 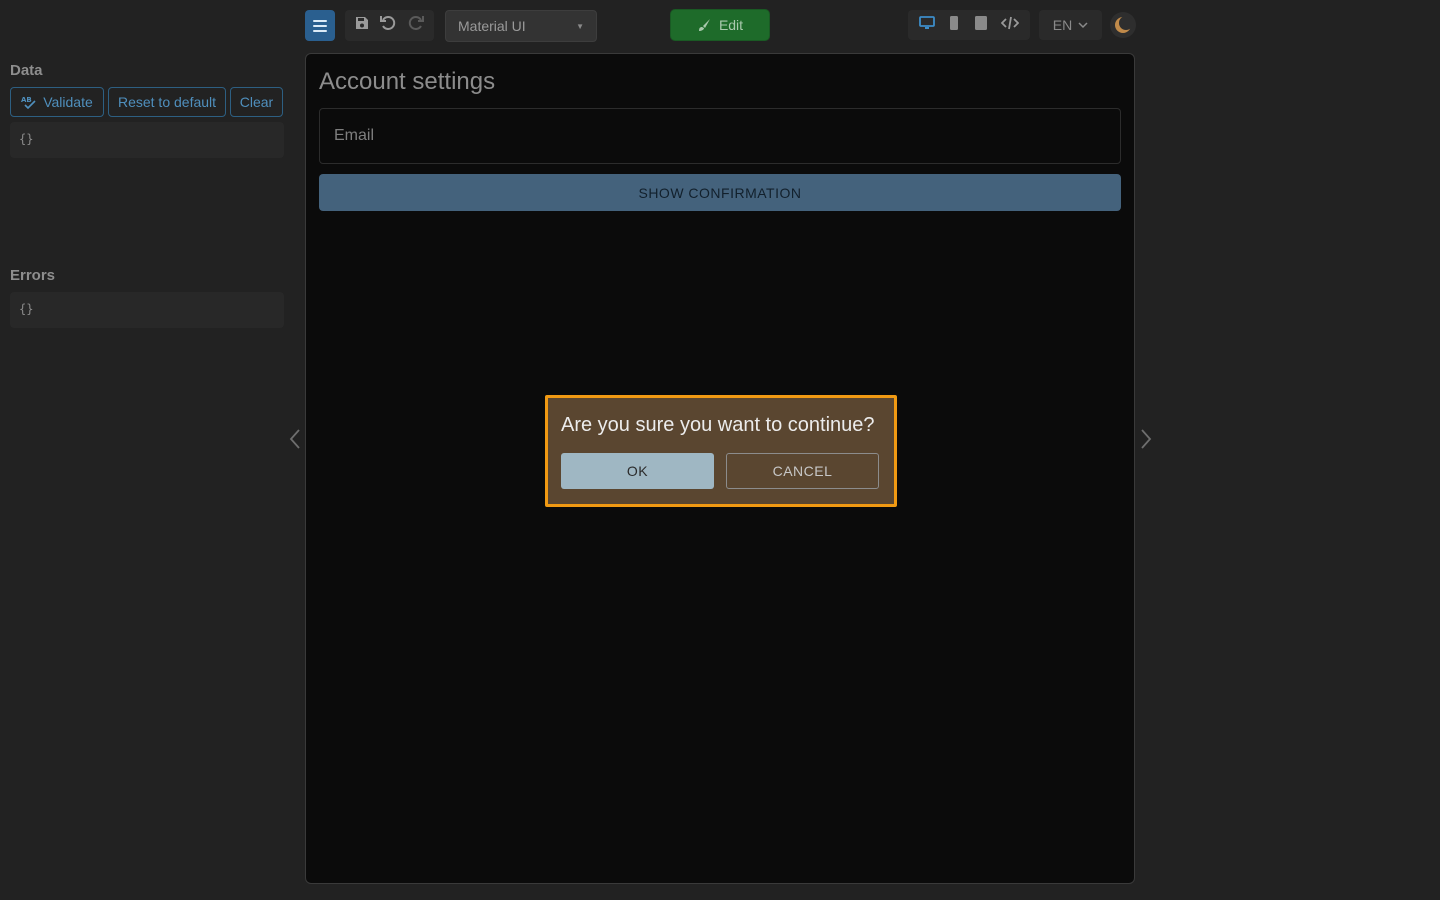 I want to click on undo-button, so click(x=388, y=25).